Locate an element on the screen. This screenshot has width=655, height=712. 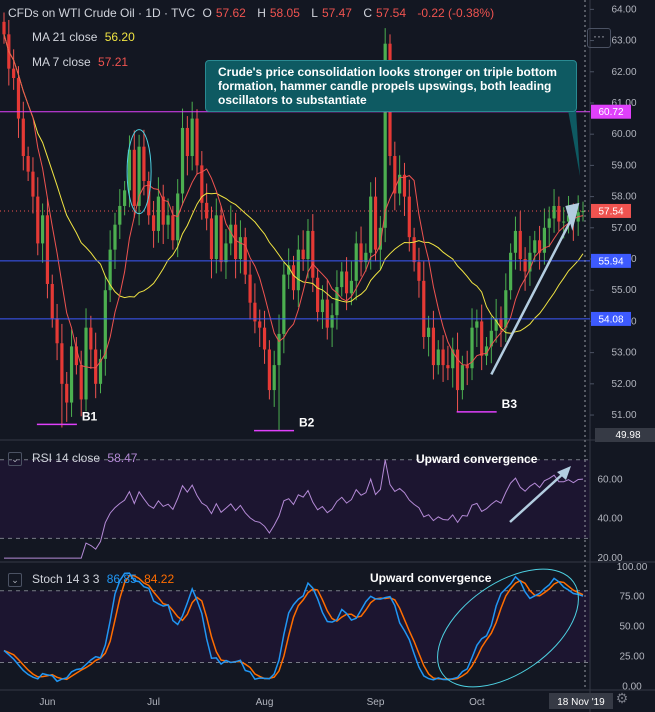
cursor-date-label: 18 Nov '19 is located at coordinates (581, 702).